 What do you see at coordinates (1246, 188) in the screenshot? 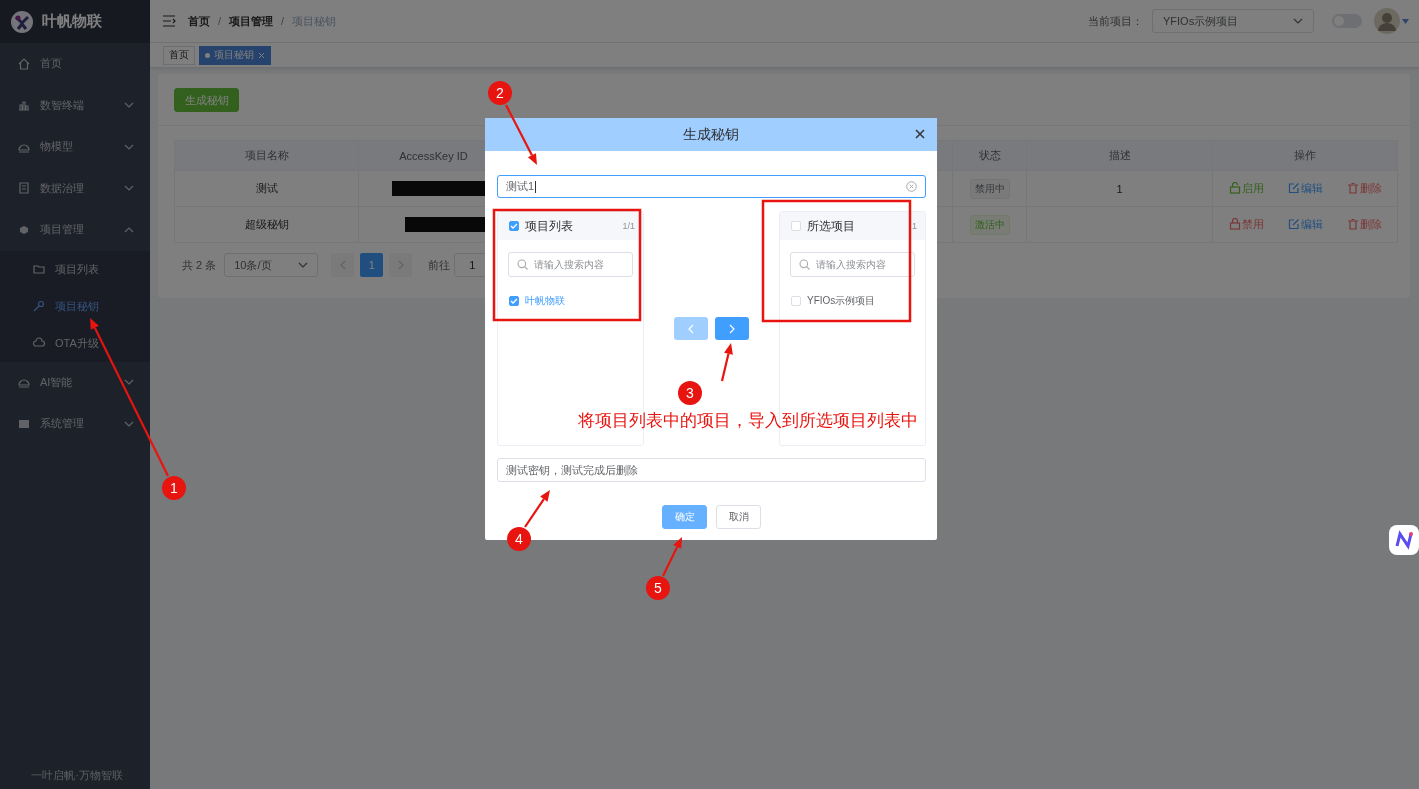
I see `action-link: 启用` at bounding box center [1246, 188].